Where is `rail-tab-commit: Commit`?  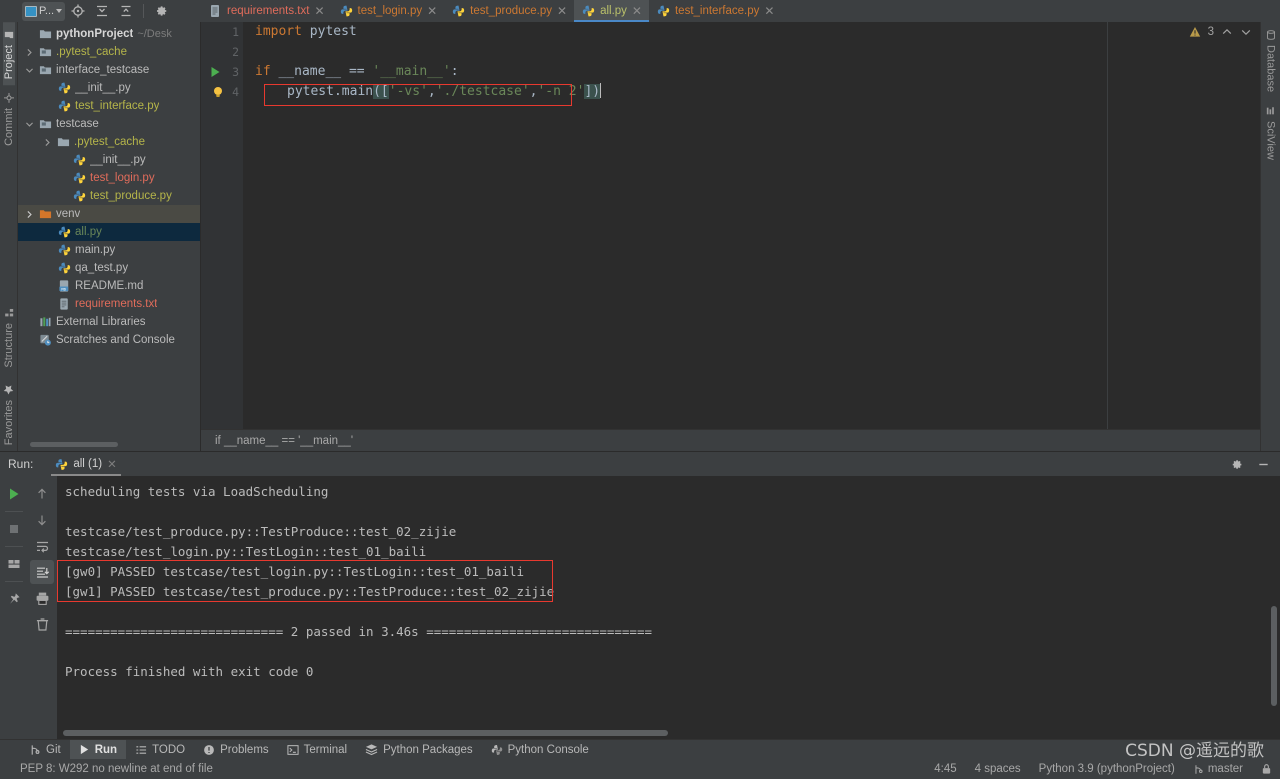 rail-tab-commit: Commit is located at coordinates (9, 118).